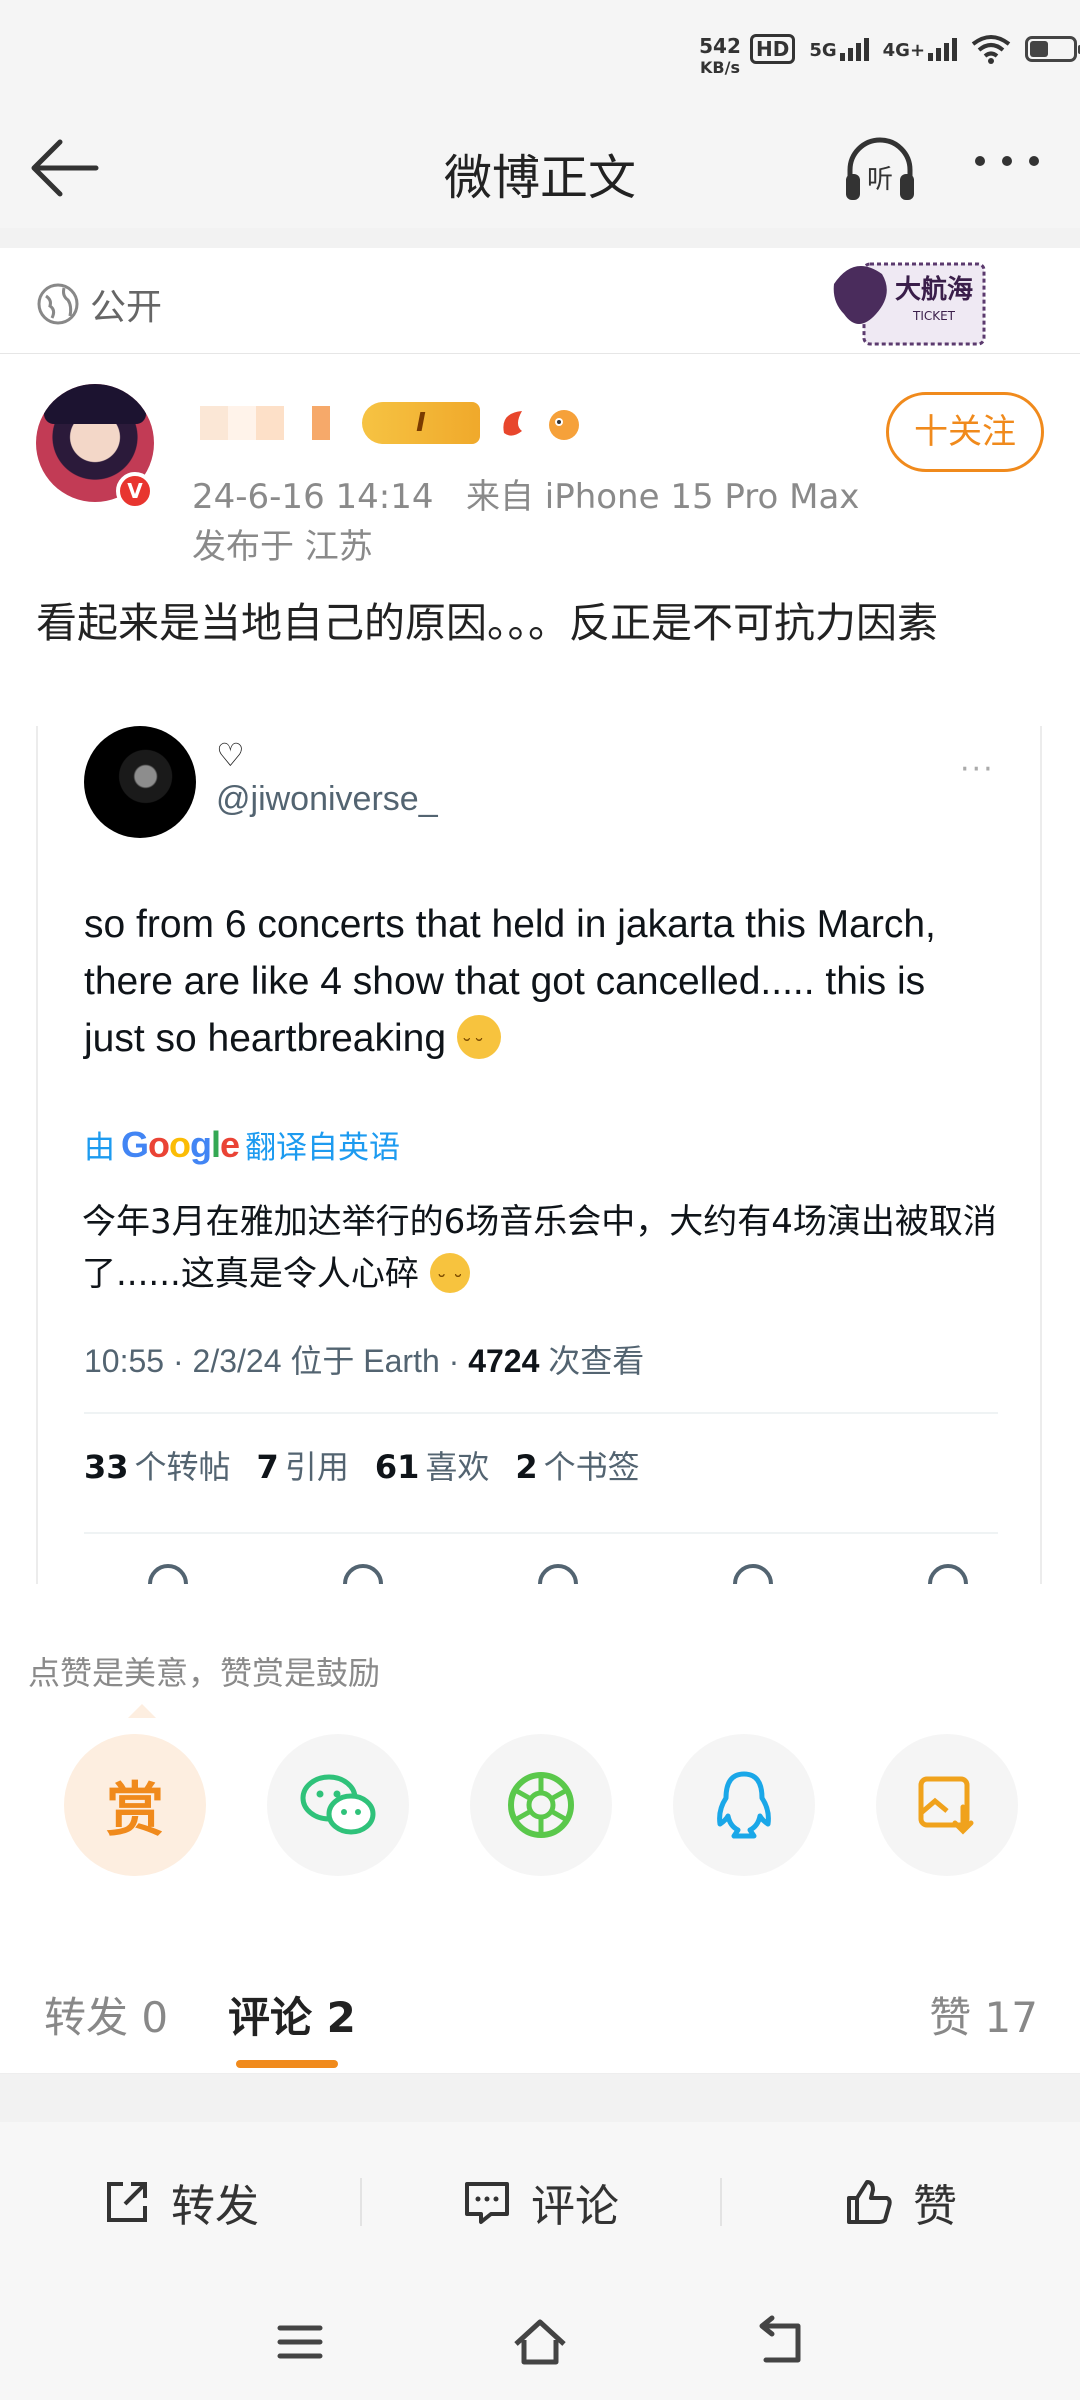 Image resolution: width=1080 pixels, height=2400 pixels. I want to click on translate-suffix: 翻译自英语, so click(323, 1148).